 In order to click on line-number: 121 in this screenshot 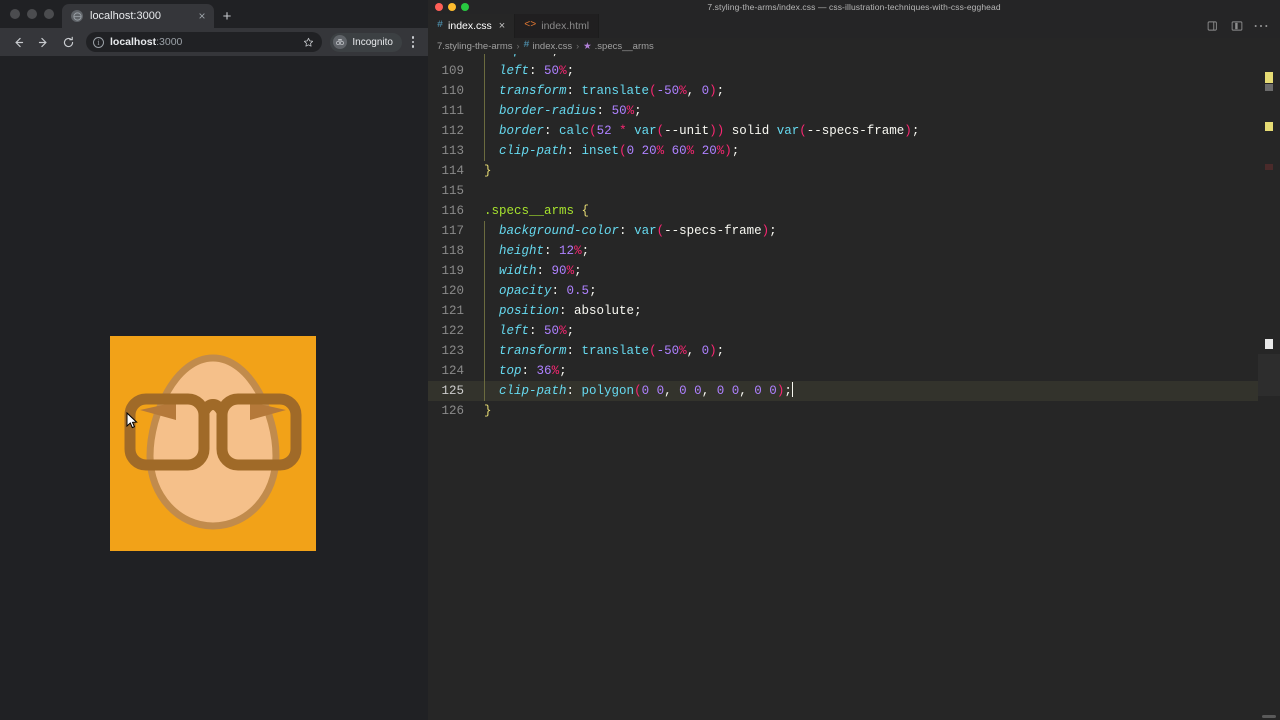, I will do `click(452, 311)`.